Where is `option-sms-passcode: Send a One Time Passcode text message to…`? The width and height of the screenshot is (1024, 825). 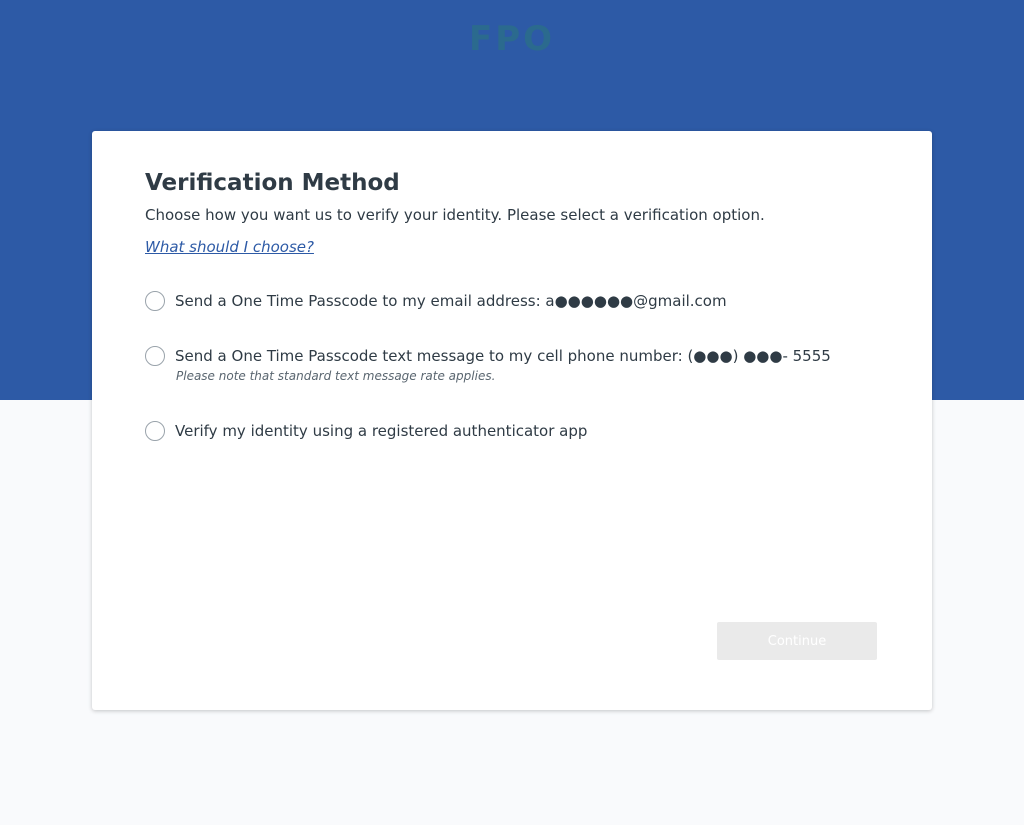 option-sms-passcode: Send a One Time Passcode text message to… is located at coordinates (488, 364).